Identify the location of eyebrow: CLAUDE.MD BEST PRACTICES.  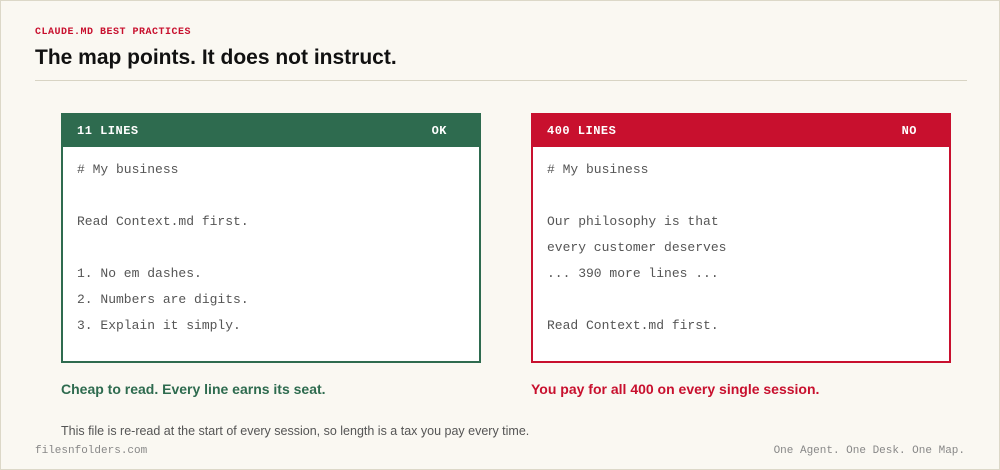
(113, 32).